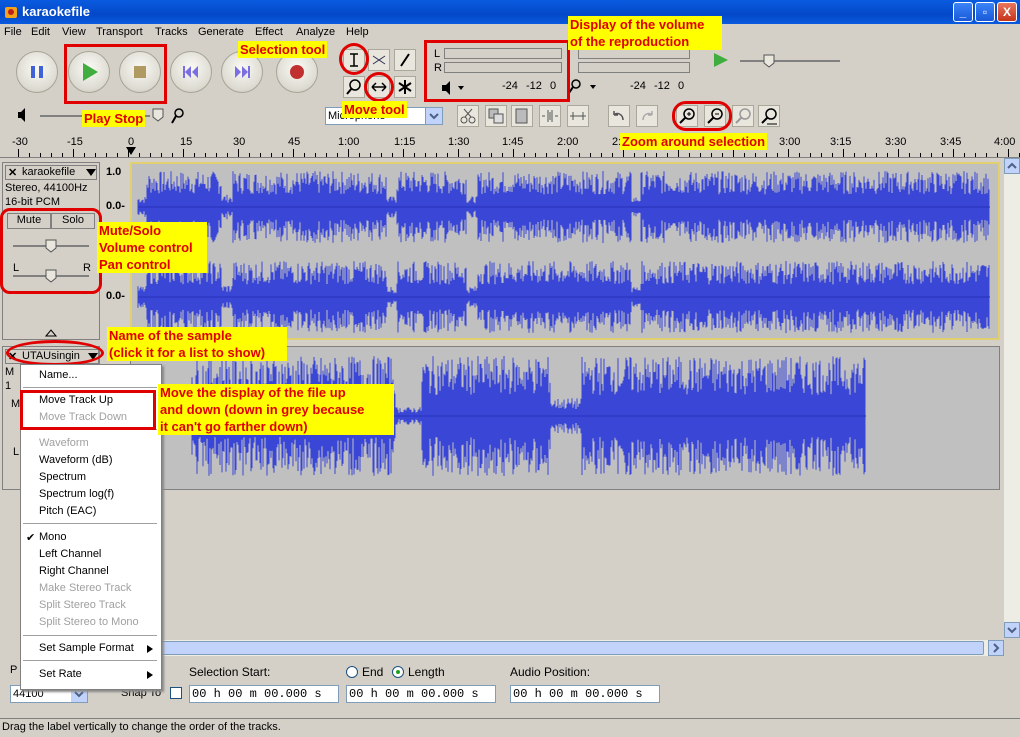 This screenshot has height=737, width=1020. I want to click on menu-separator, so click(90, 387).